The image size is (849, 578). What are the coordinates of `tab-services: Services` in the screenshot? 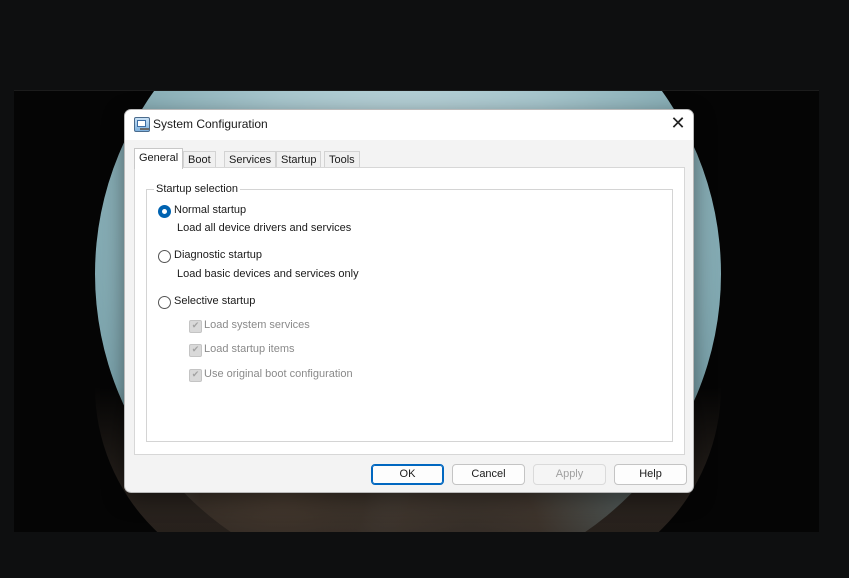 It's located at (250, 159).